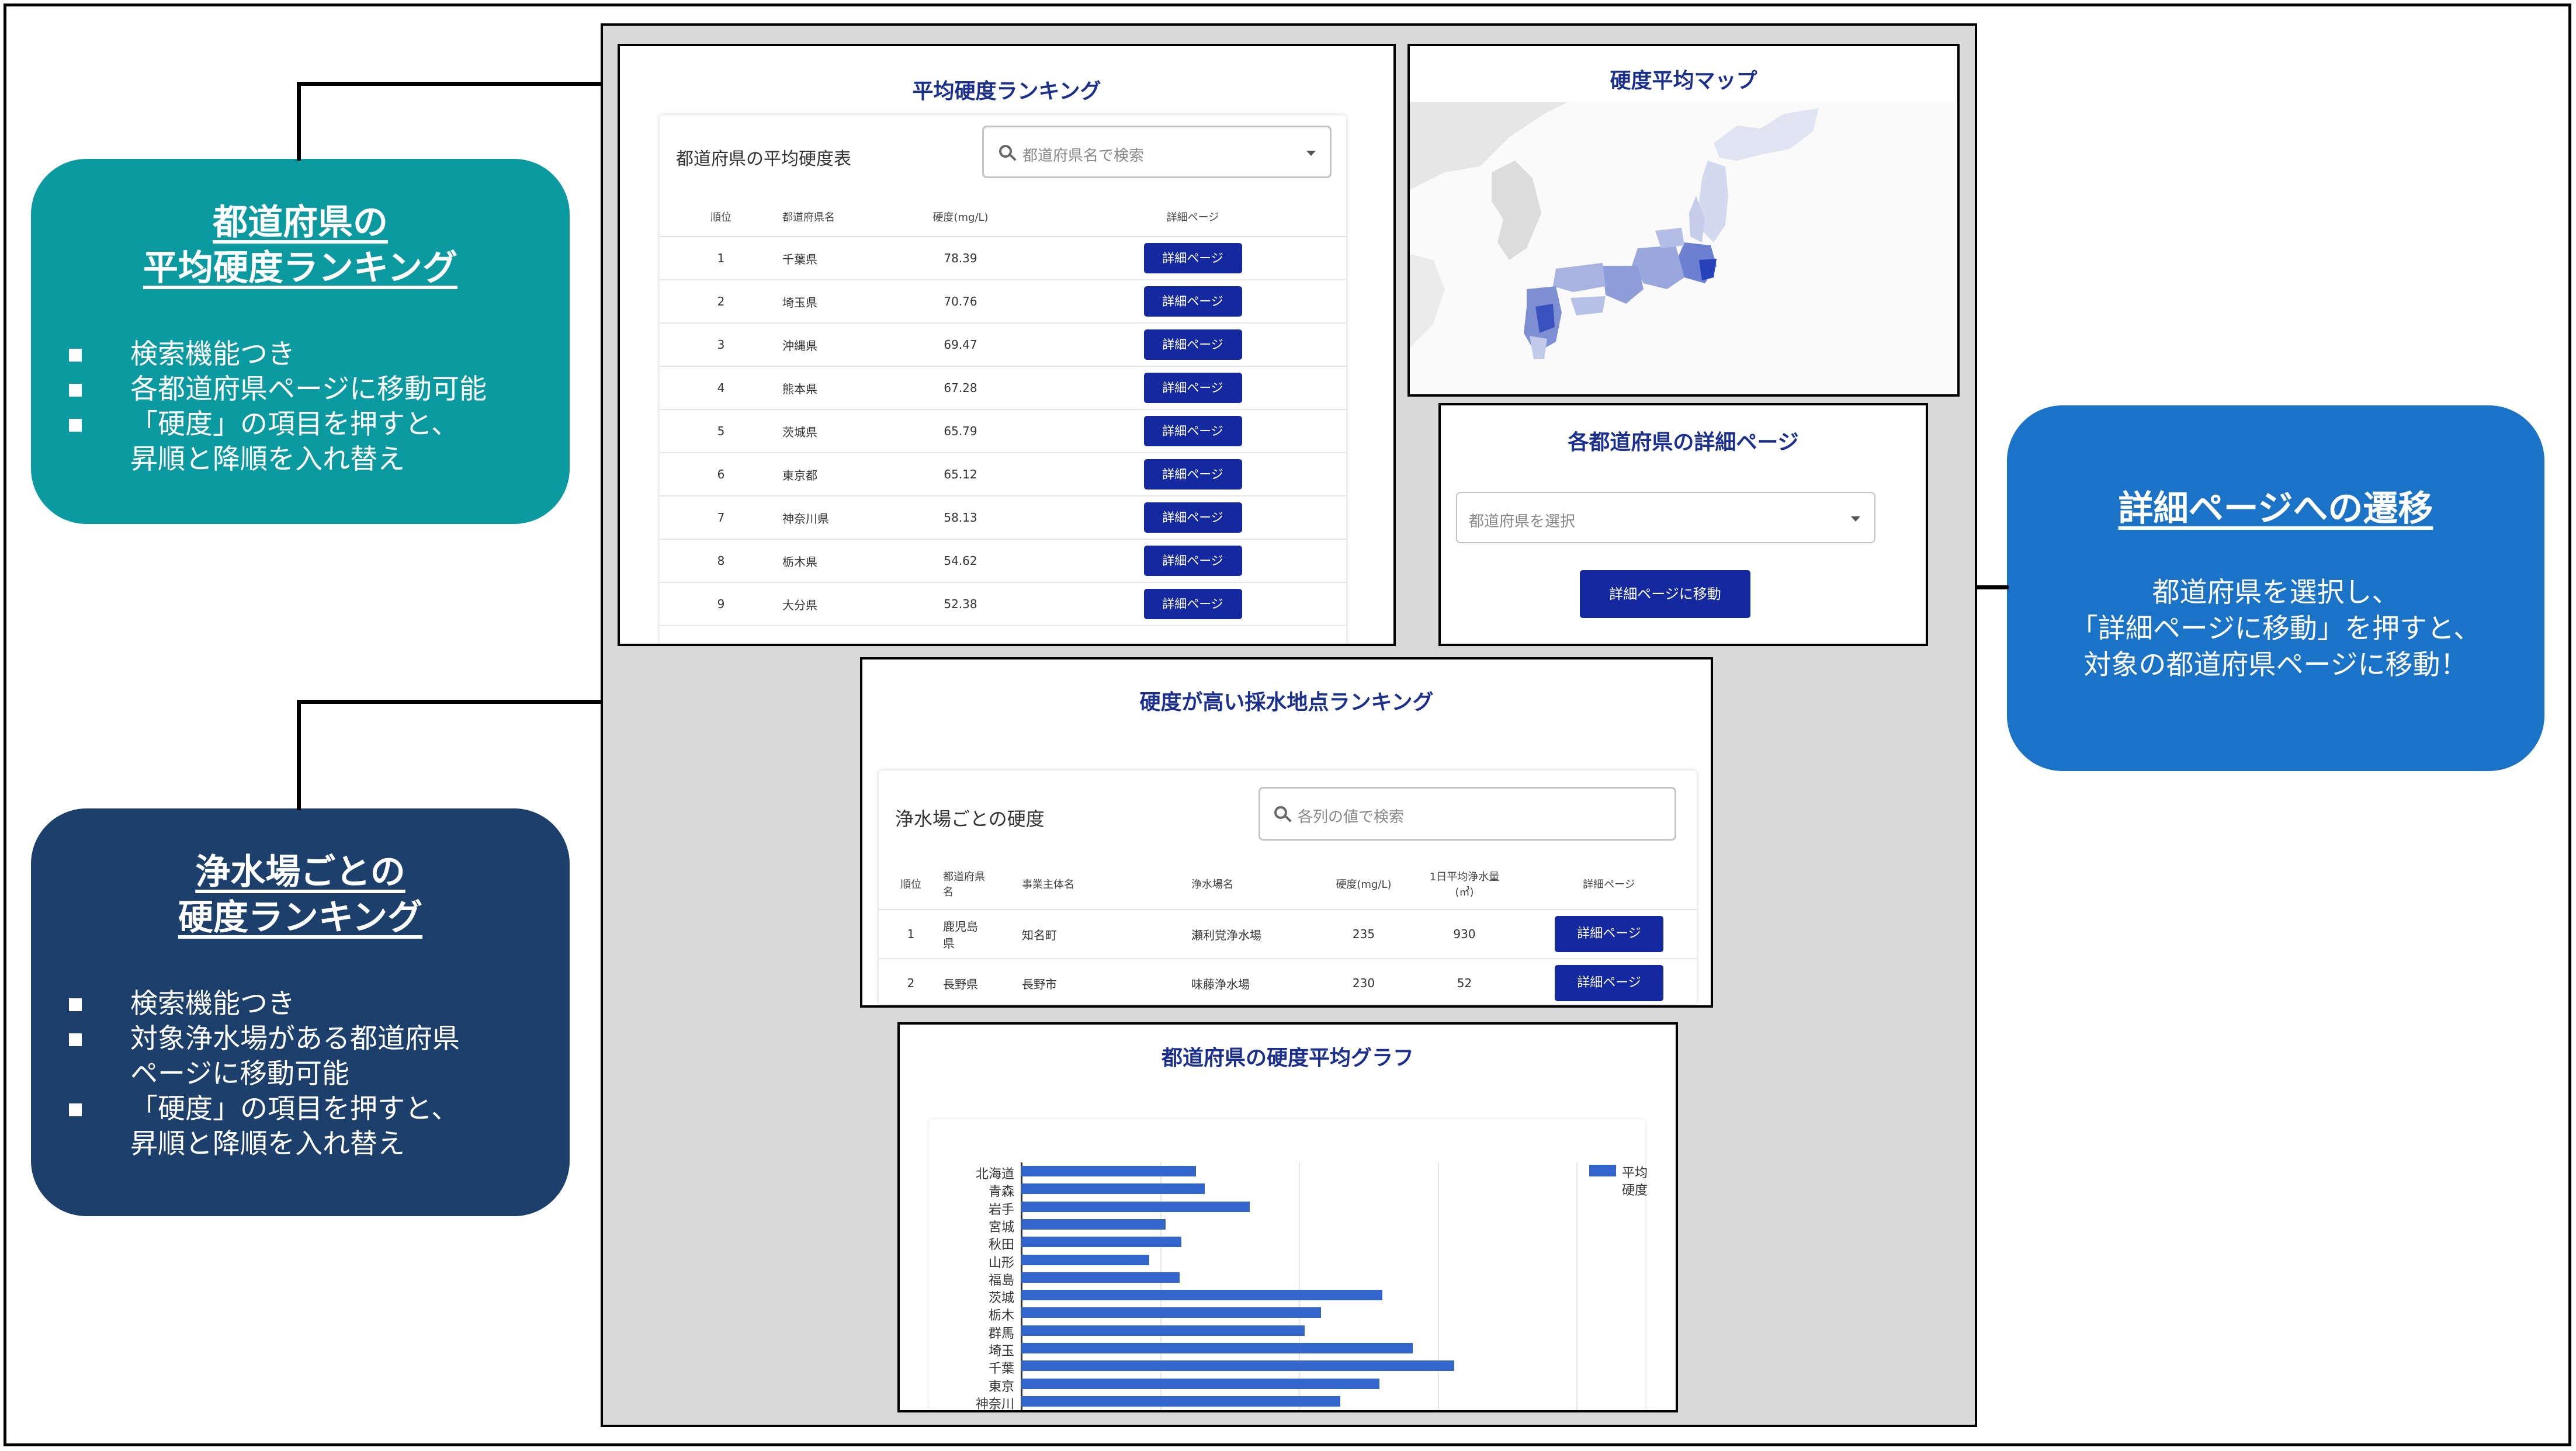 The width and height of the screenshot is (2576, 1451). Describe the element at coordinates (799, 259) in the screenshot. I see `prefecture-cell: 千葉県` at that location.